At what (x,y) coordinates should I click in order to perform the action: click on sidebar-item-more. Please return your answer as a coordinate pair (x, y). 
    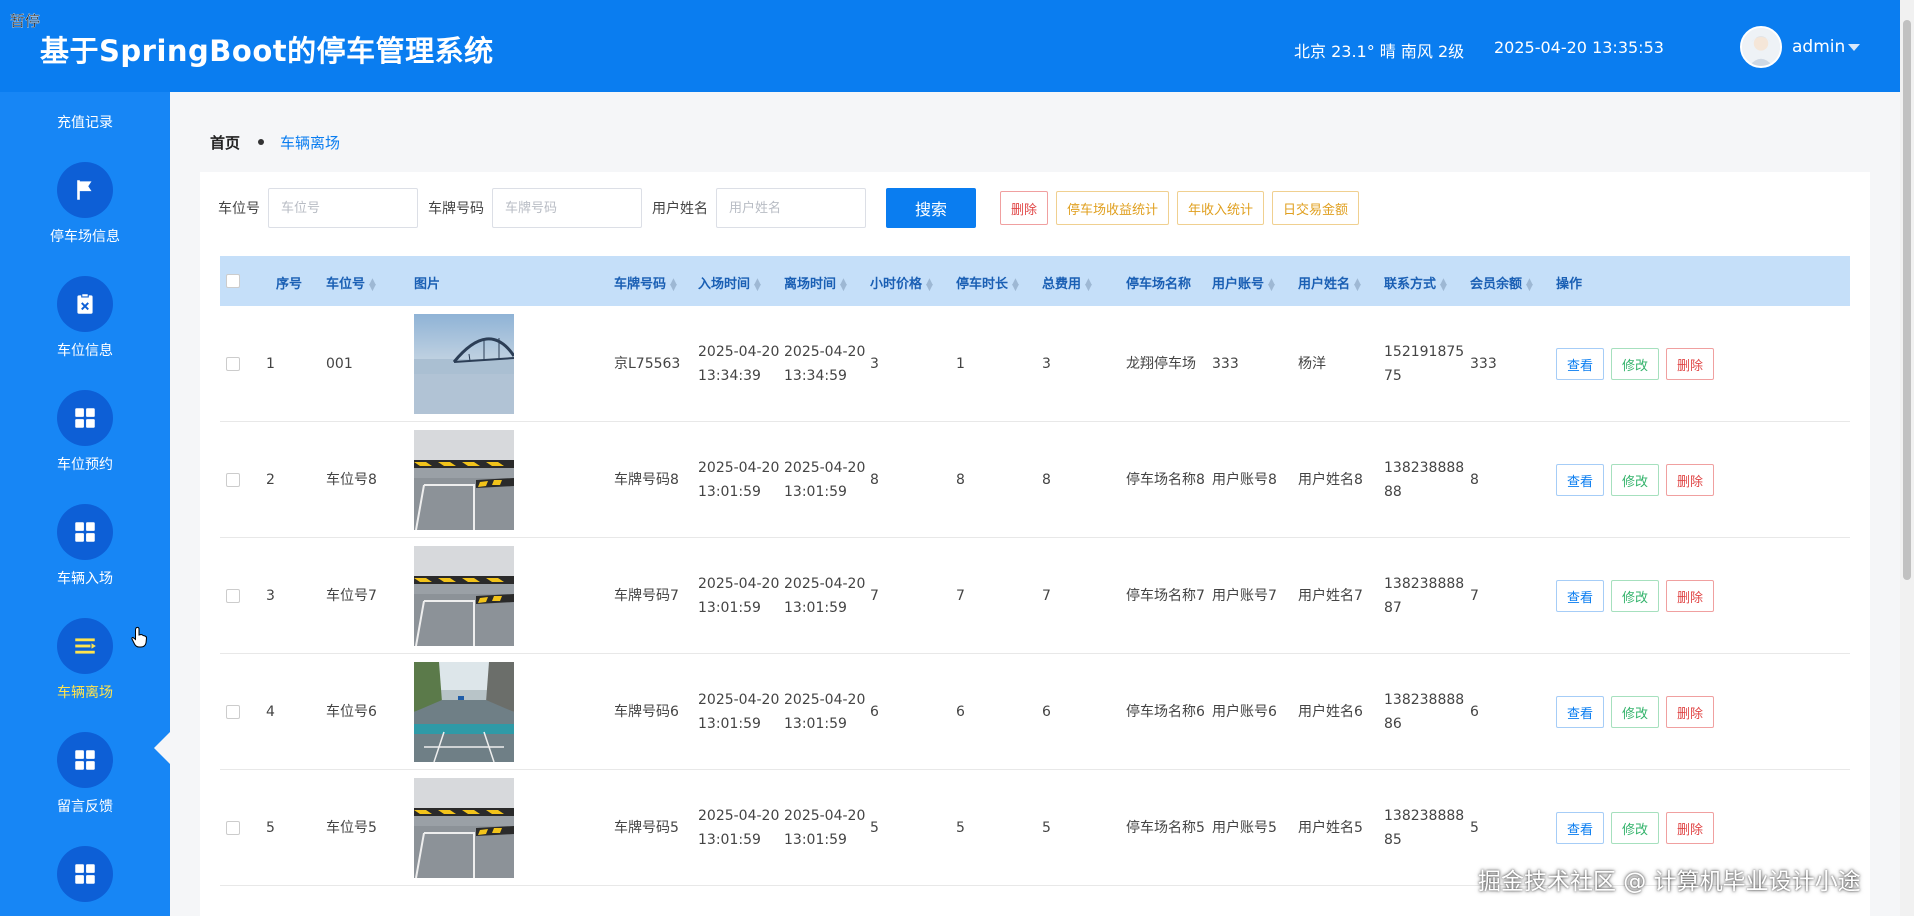
    Looking at the image, I should click on (85, 881).